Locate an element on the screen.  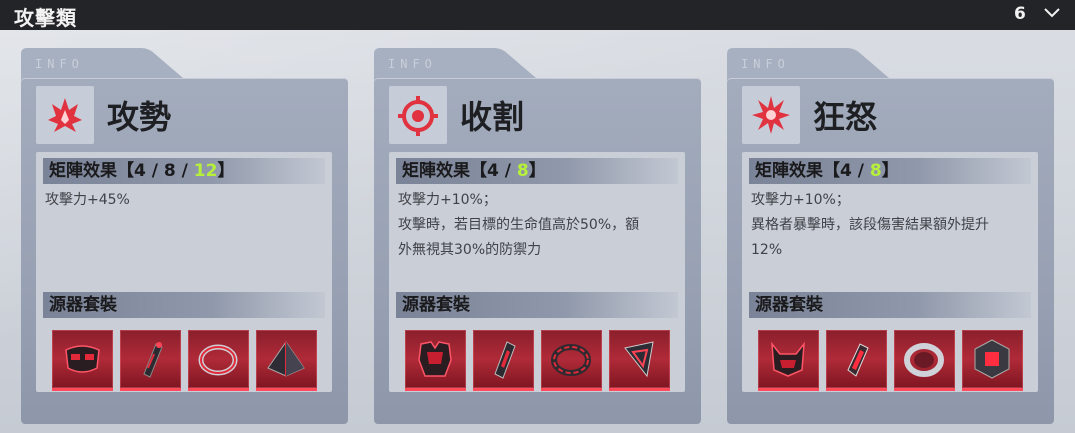
canister-icon is located at coordinates (505, 360).